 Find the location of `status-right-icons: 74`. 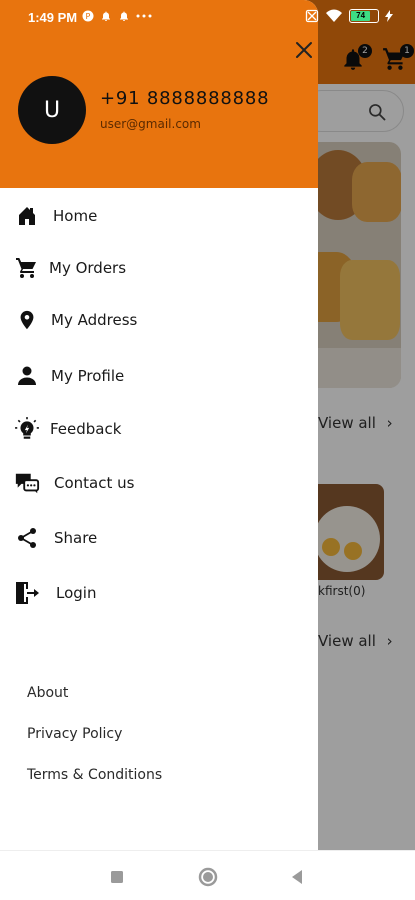

status-right-icons: 74 is located at coordinates (349, 16).